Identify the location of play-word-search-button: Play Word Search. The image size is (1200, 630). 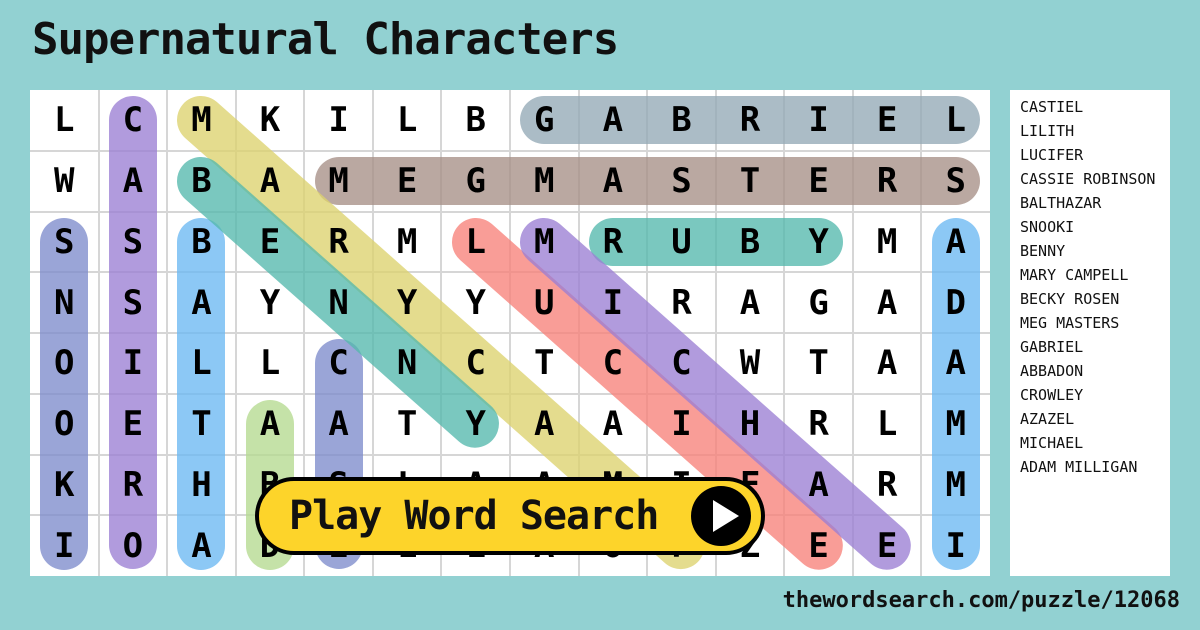
(510, 516).